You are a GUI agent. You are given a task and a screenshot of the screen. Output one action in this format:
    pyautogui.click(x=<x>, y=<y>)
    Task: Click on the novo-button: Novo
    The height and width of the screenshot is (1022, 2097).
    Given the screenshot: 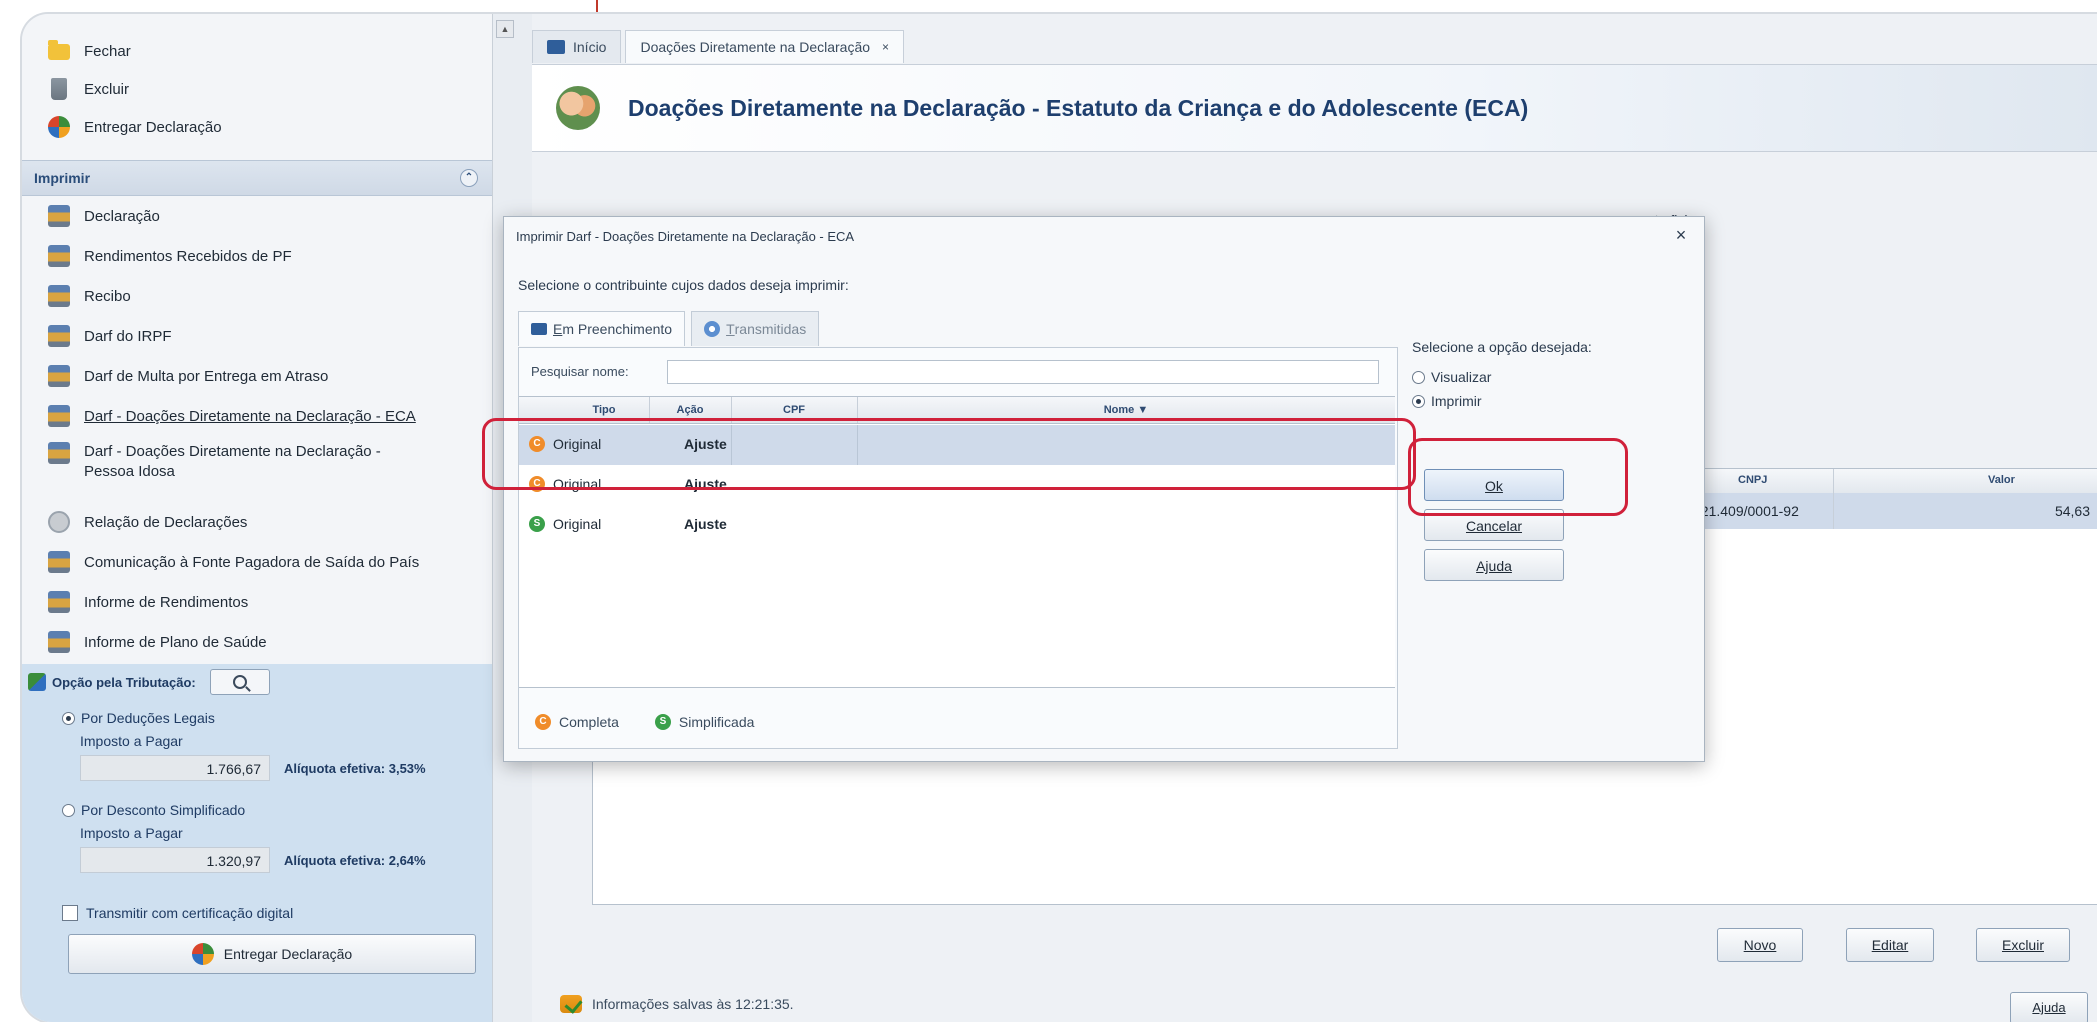 What is the action you would take?
    pyautogui.click(x=1760, y=945)
    